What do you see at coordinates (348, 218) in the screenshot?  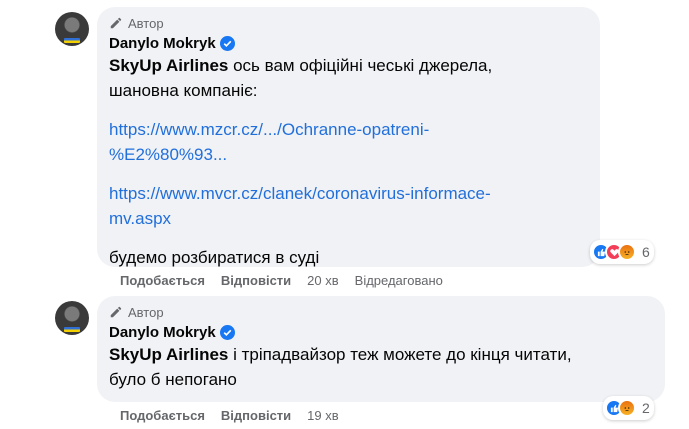 I see `link-2-line-2: mv.aspx` at bounding box center [348, 218].